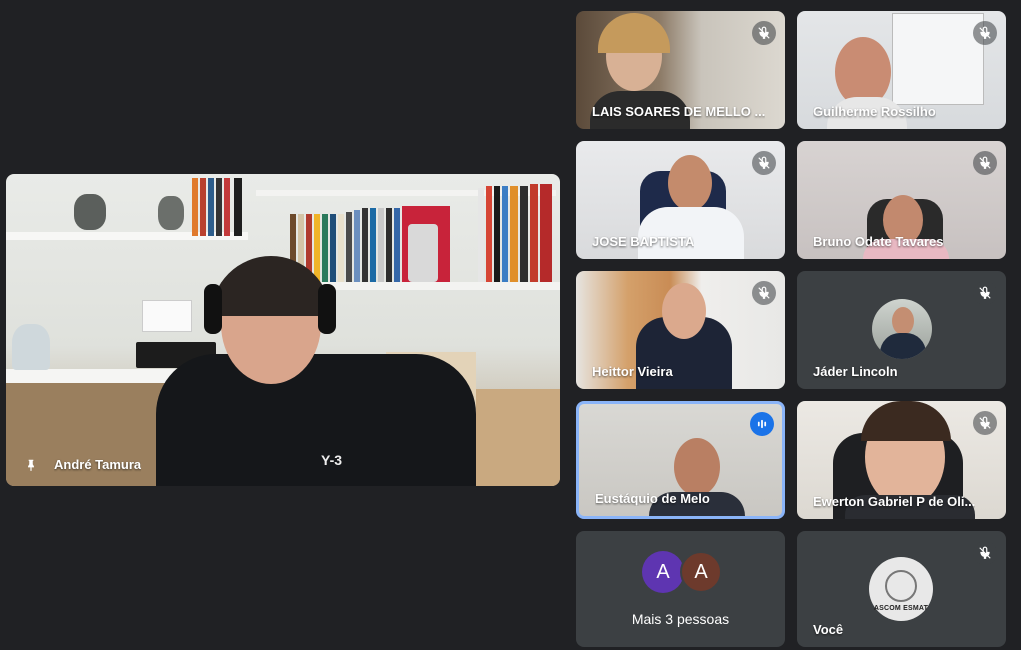 The width and height of the screenshot is (1021, 650). I want to click on participant-tile: Heittor Vieira, so click(680, 330).